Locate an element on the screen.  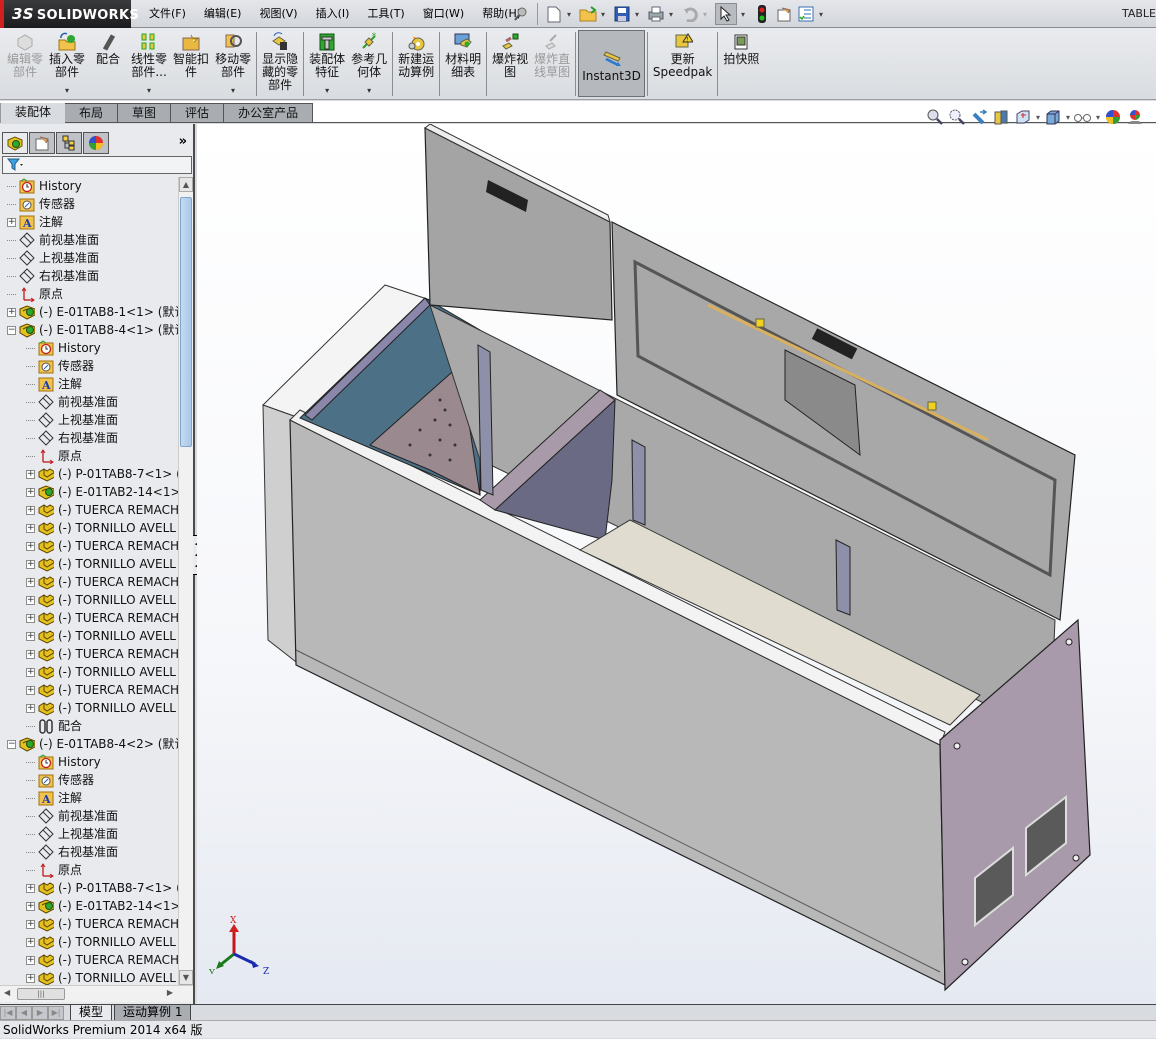
open-icon is located at coordinates (588, 14).